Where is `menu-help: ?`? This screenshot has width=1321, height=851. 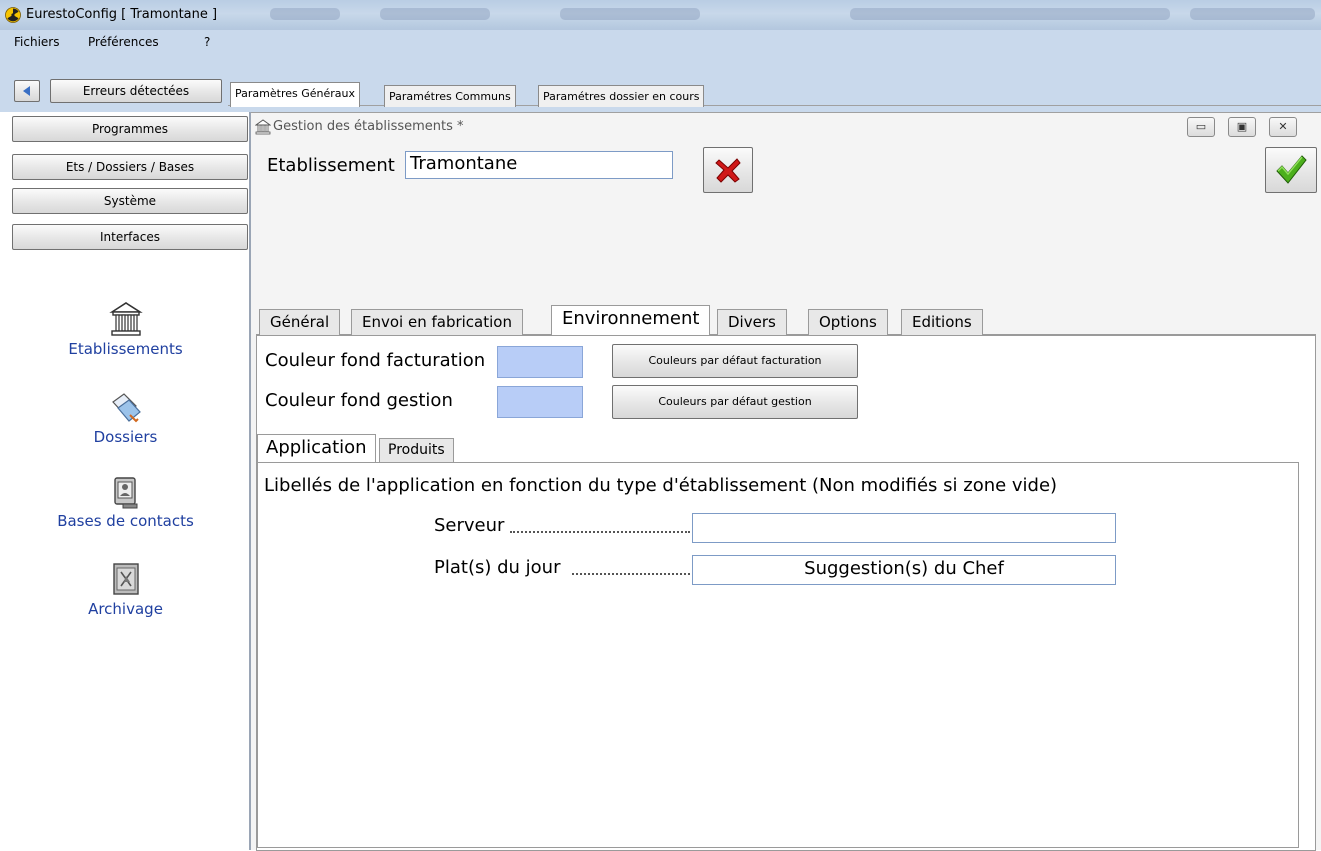
menu-help: ? is located at coordinates (207, 42).